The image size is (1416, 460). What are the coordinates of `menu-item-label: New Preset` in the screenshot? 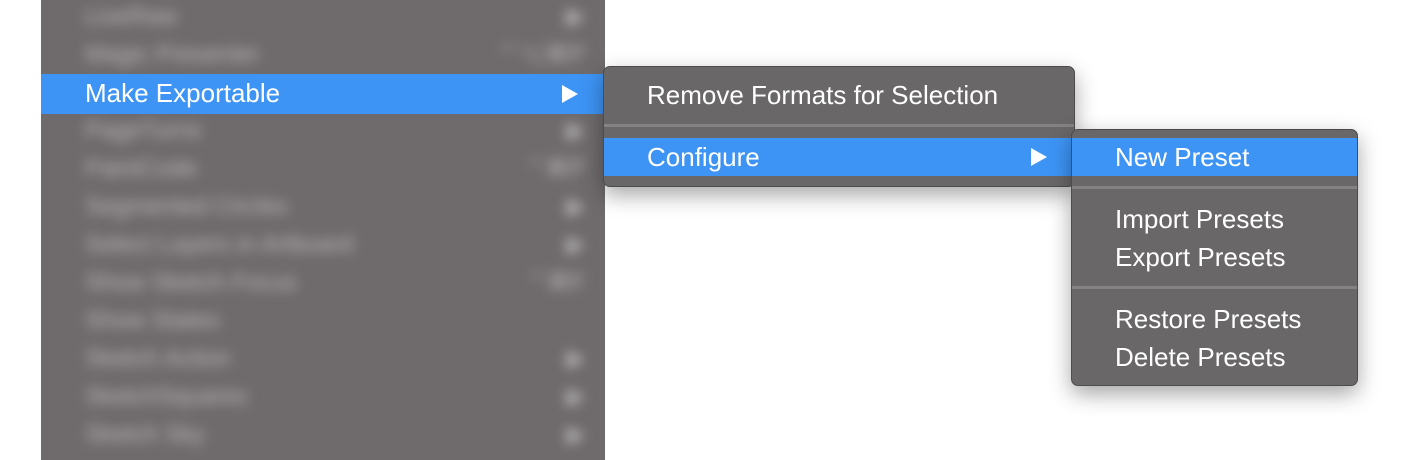 It's located at (1182, 157).